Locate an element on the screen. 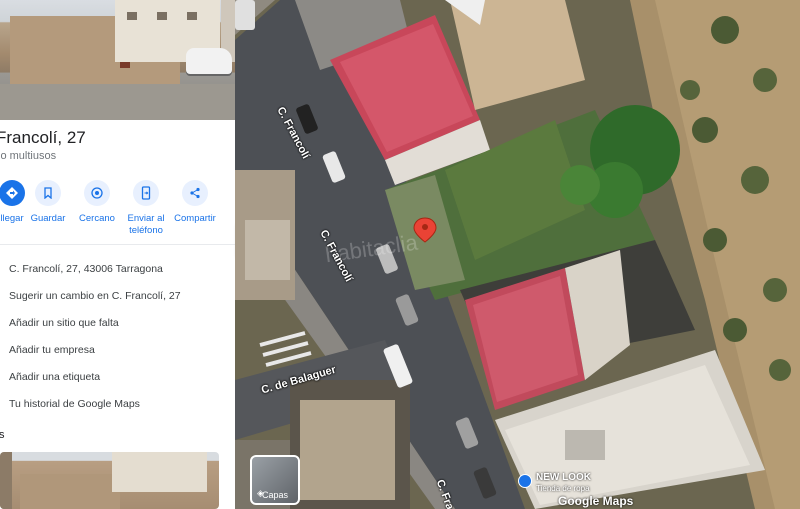 Image resolution: width=800 pixels, height=509 pixels. layers-label: Capas is located at coordinates (274, 495).